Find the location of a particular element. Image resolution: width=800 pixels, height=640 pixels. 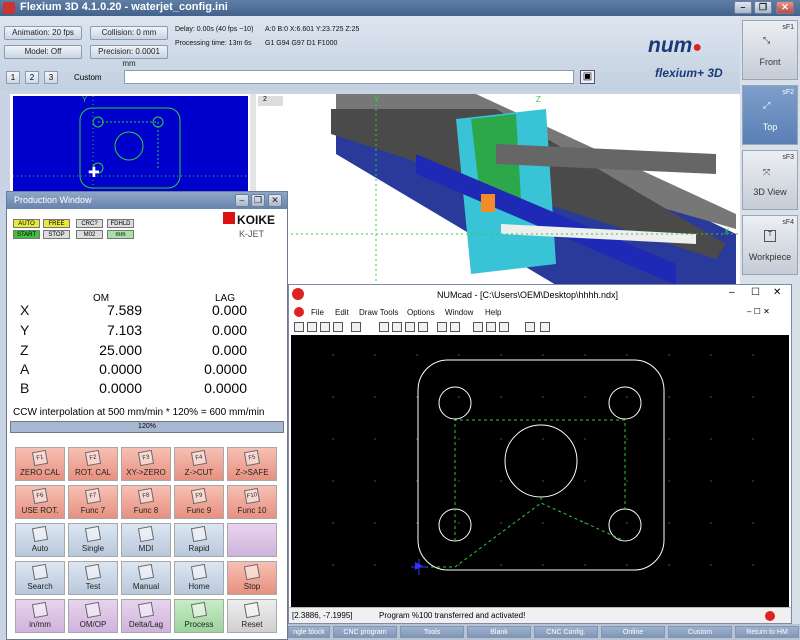

menu-file: File is located at coordinates (317, 312).